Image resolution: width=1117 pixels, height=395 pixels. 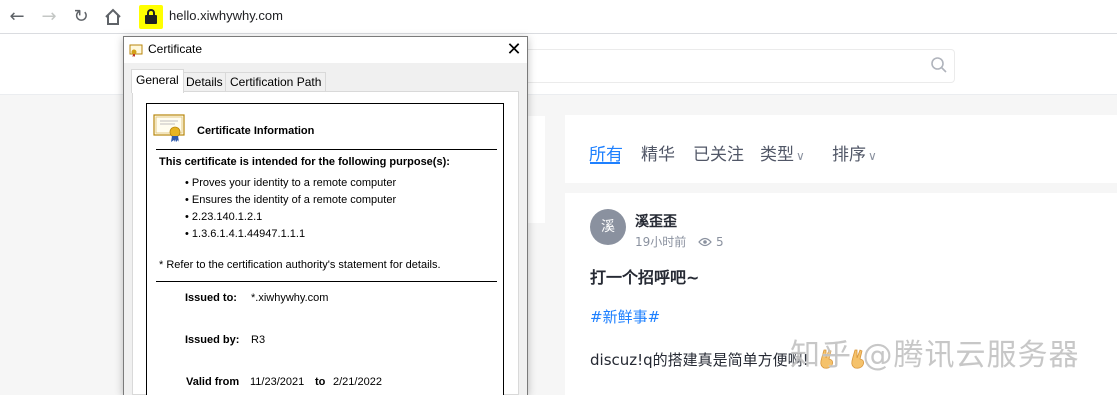 What do you see at coordinates (276, 82) in the screenshot?
I see `tab-certification-path: Certification Path` at bounding box center [276, 82].